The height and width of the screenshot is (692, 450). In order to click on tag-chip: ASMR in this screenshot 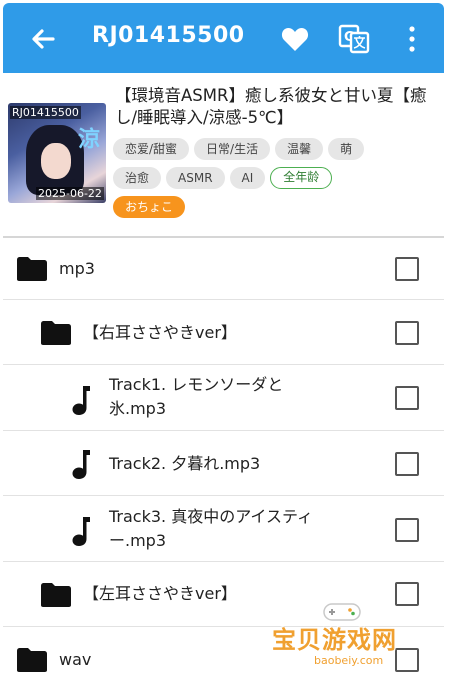, I will do `click(195, 178)`.